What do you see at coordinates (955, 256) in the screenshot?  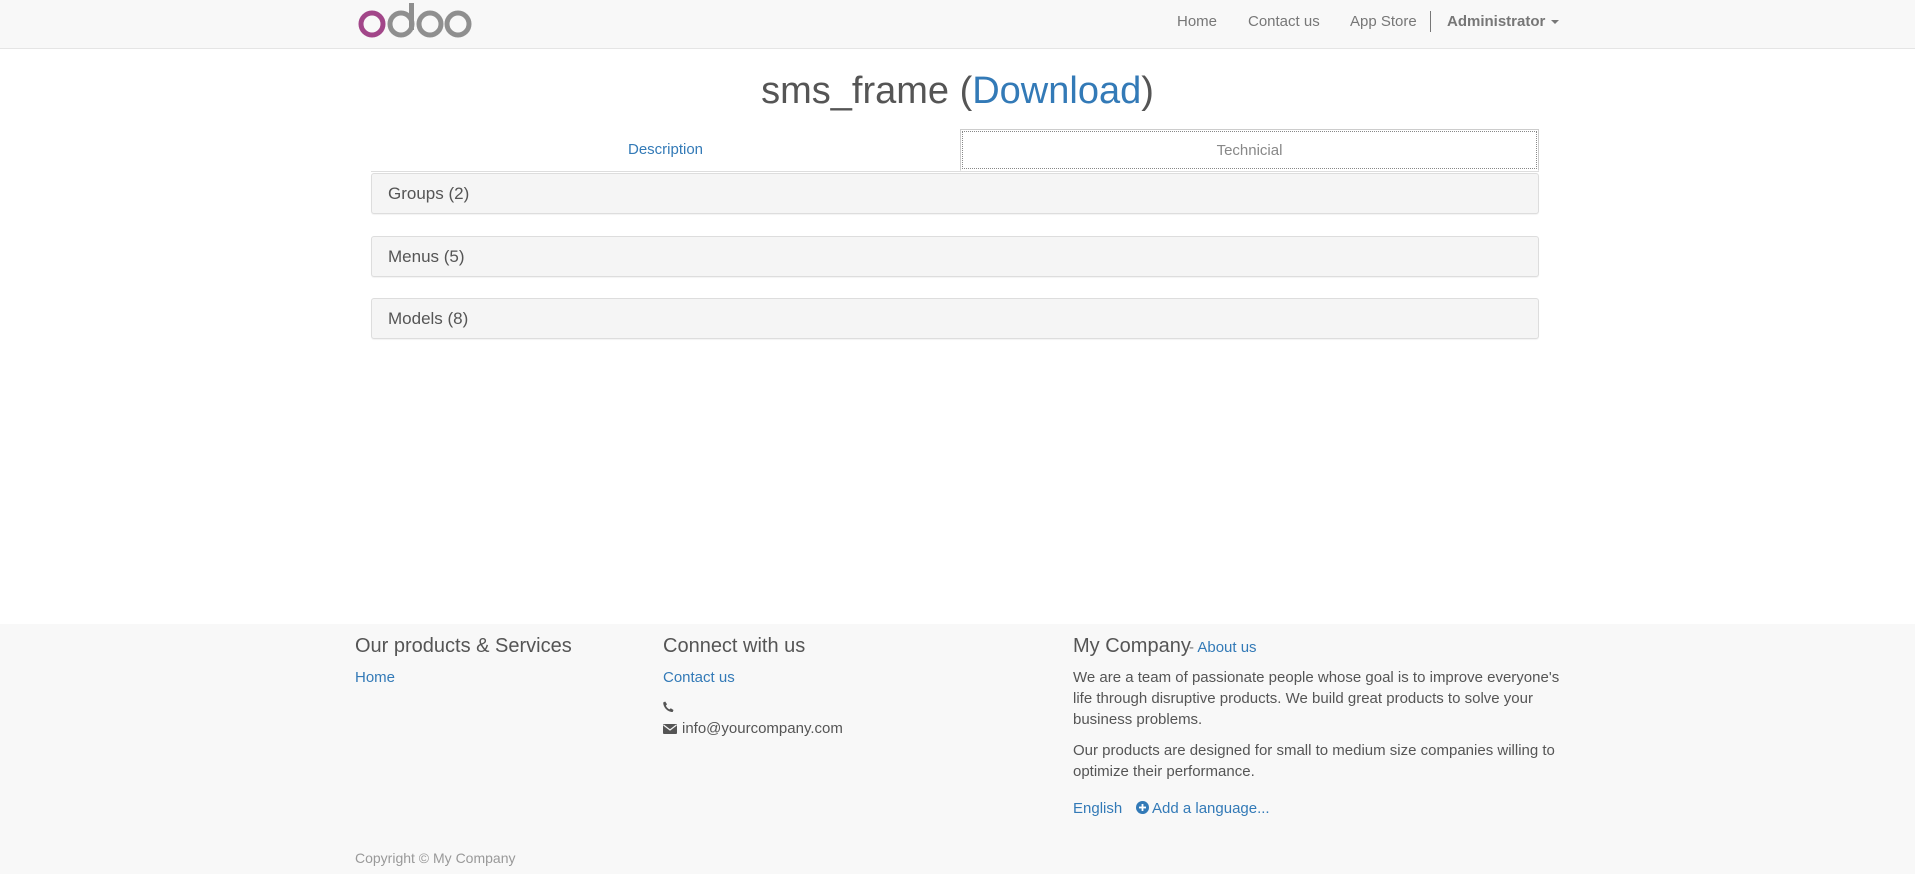 I see `panel-menus: Menus (5)` at bounding box center [955, 256].